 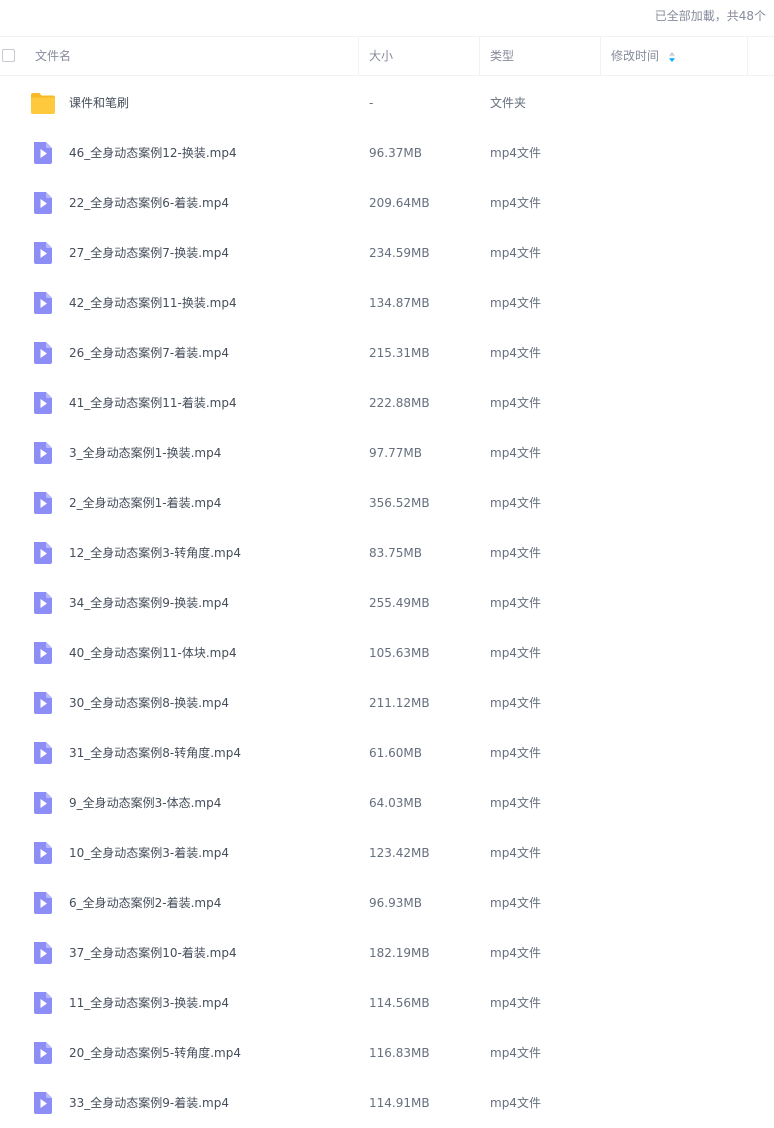 I want to click on file-row: 2_全身动态案例1-着装.mp4 356.52MB mp4文件, so click(x=387, y=503).